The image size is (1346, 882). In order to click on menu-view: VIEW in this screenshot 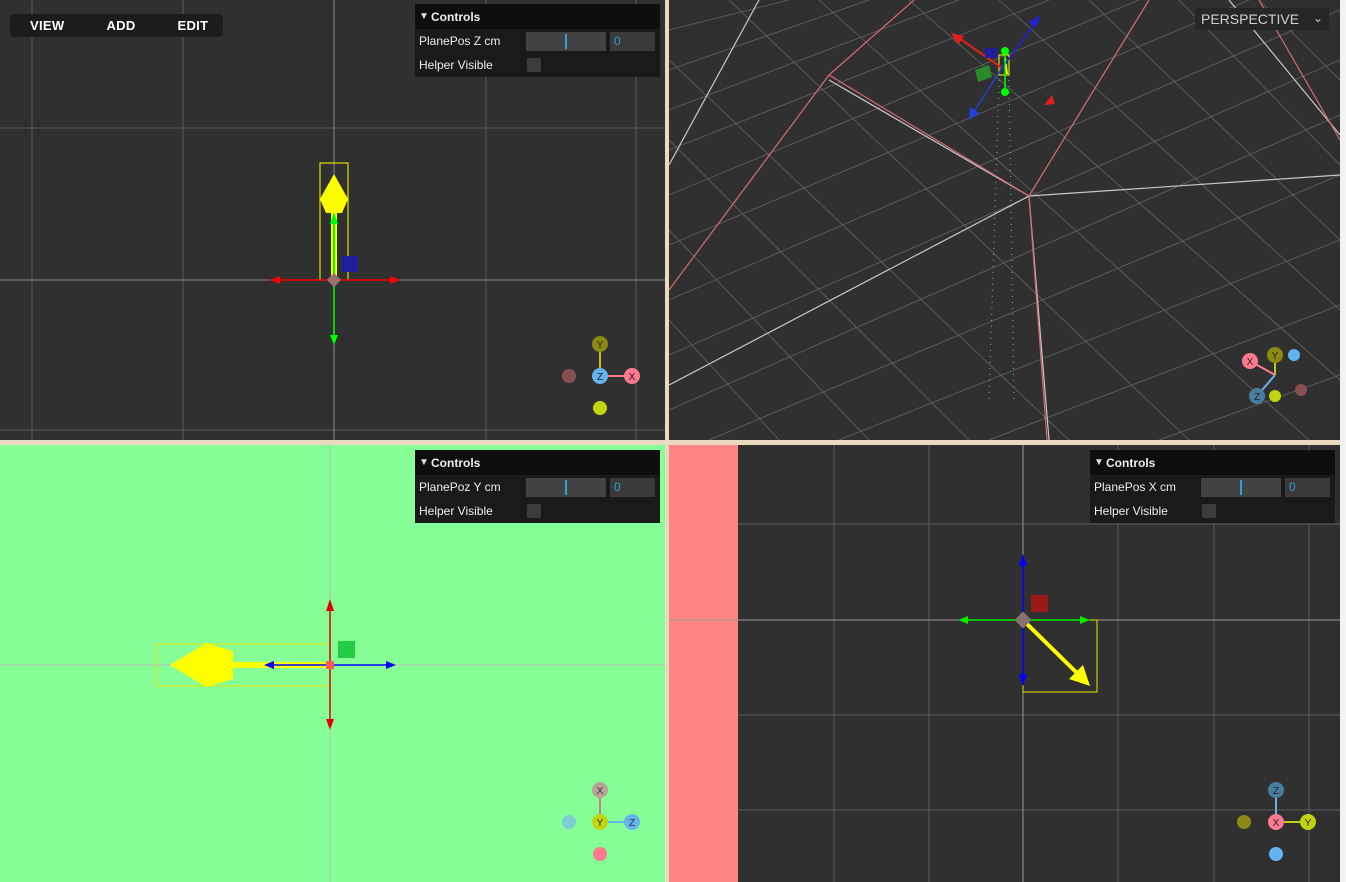, I will do `click(47, 25)`.